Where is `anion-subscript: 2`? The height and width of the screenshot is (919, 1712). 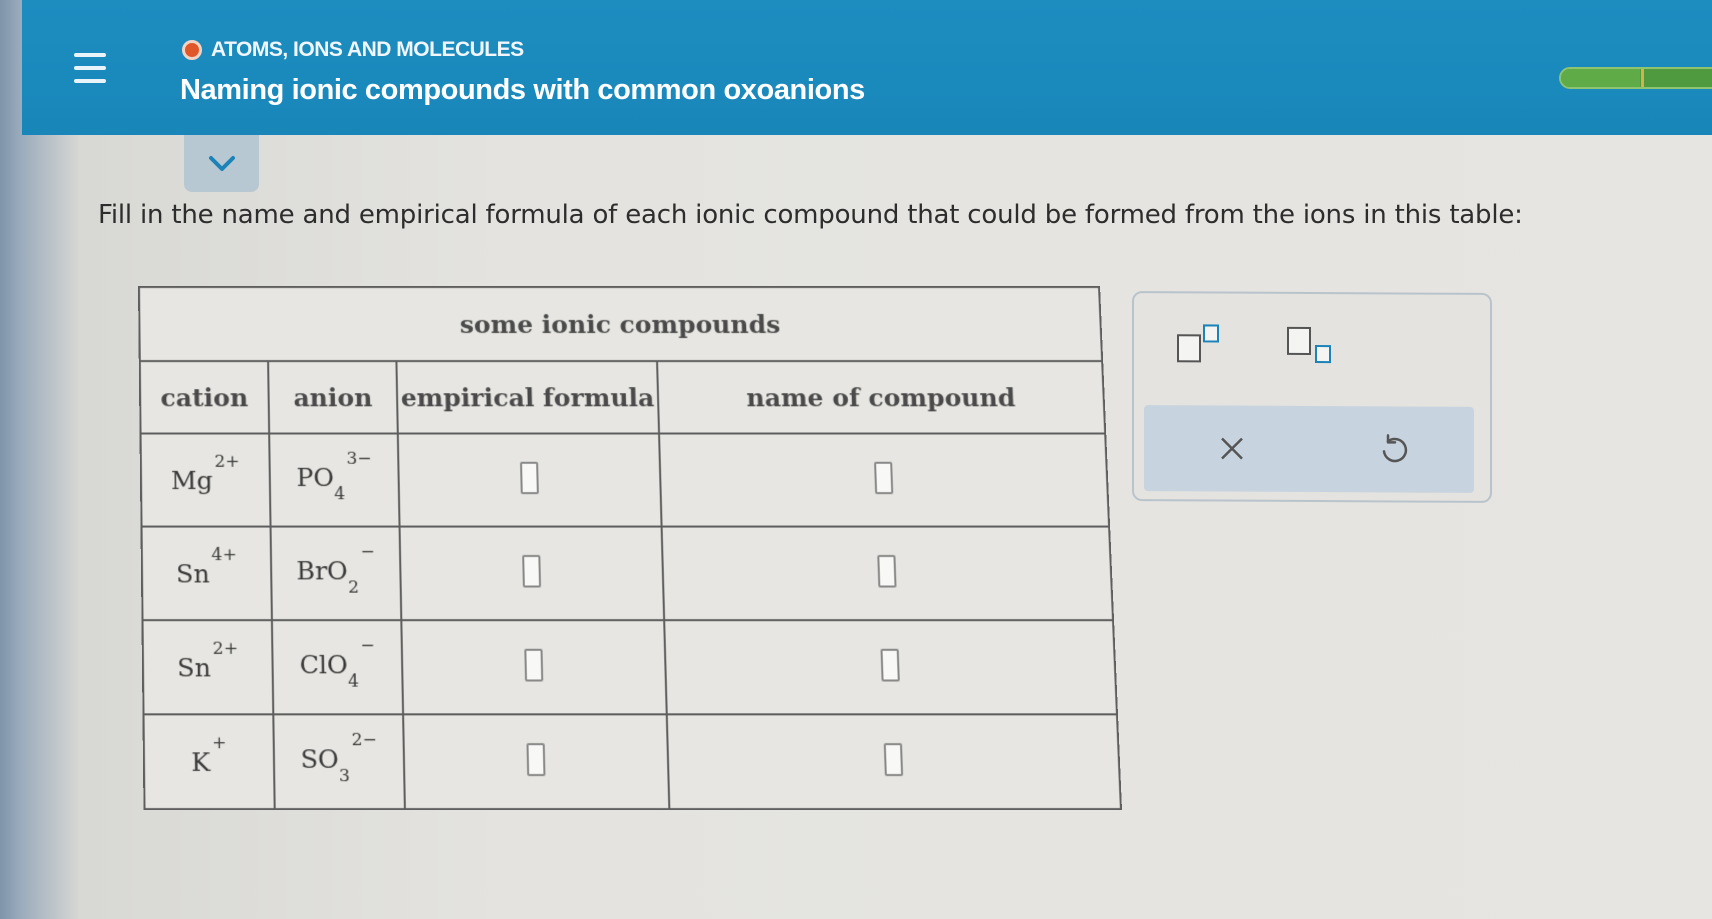 anion-subscript: 2 is located at coordinates (353, 587).